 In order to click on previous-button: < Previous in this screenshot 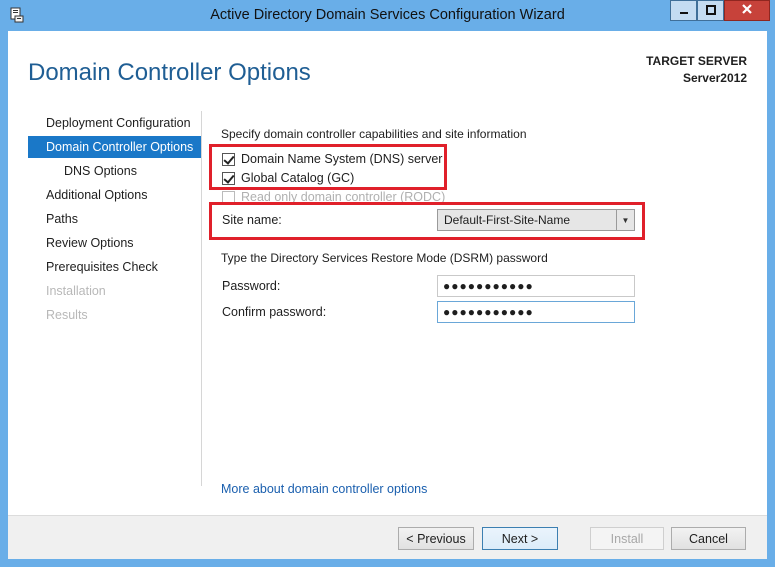, I will do `click(436, 538)`.